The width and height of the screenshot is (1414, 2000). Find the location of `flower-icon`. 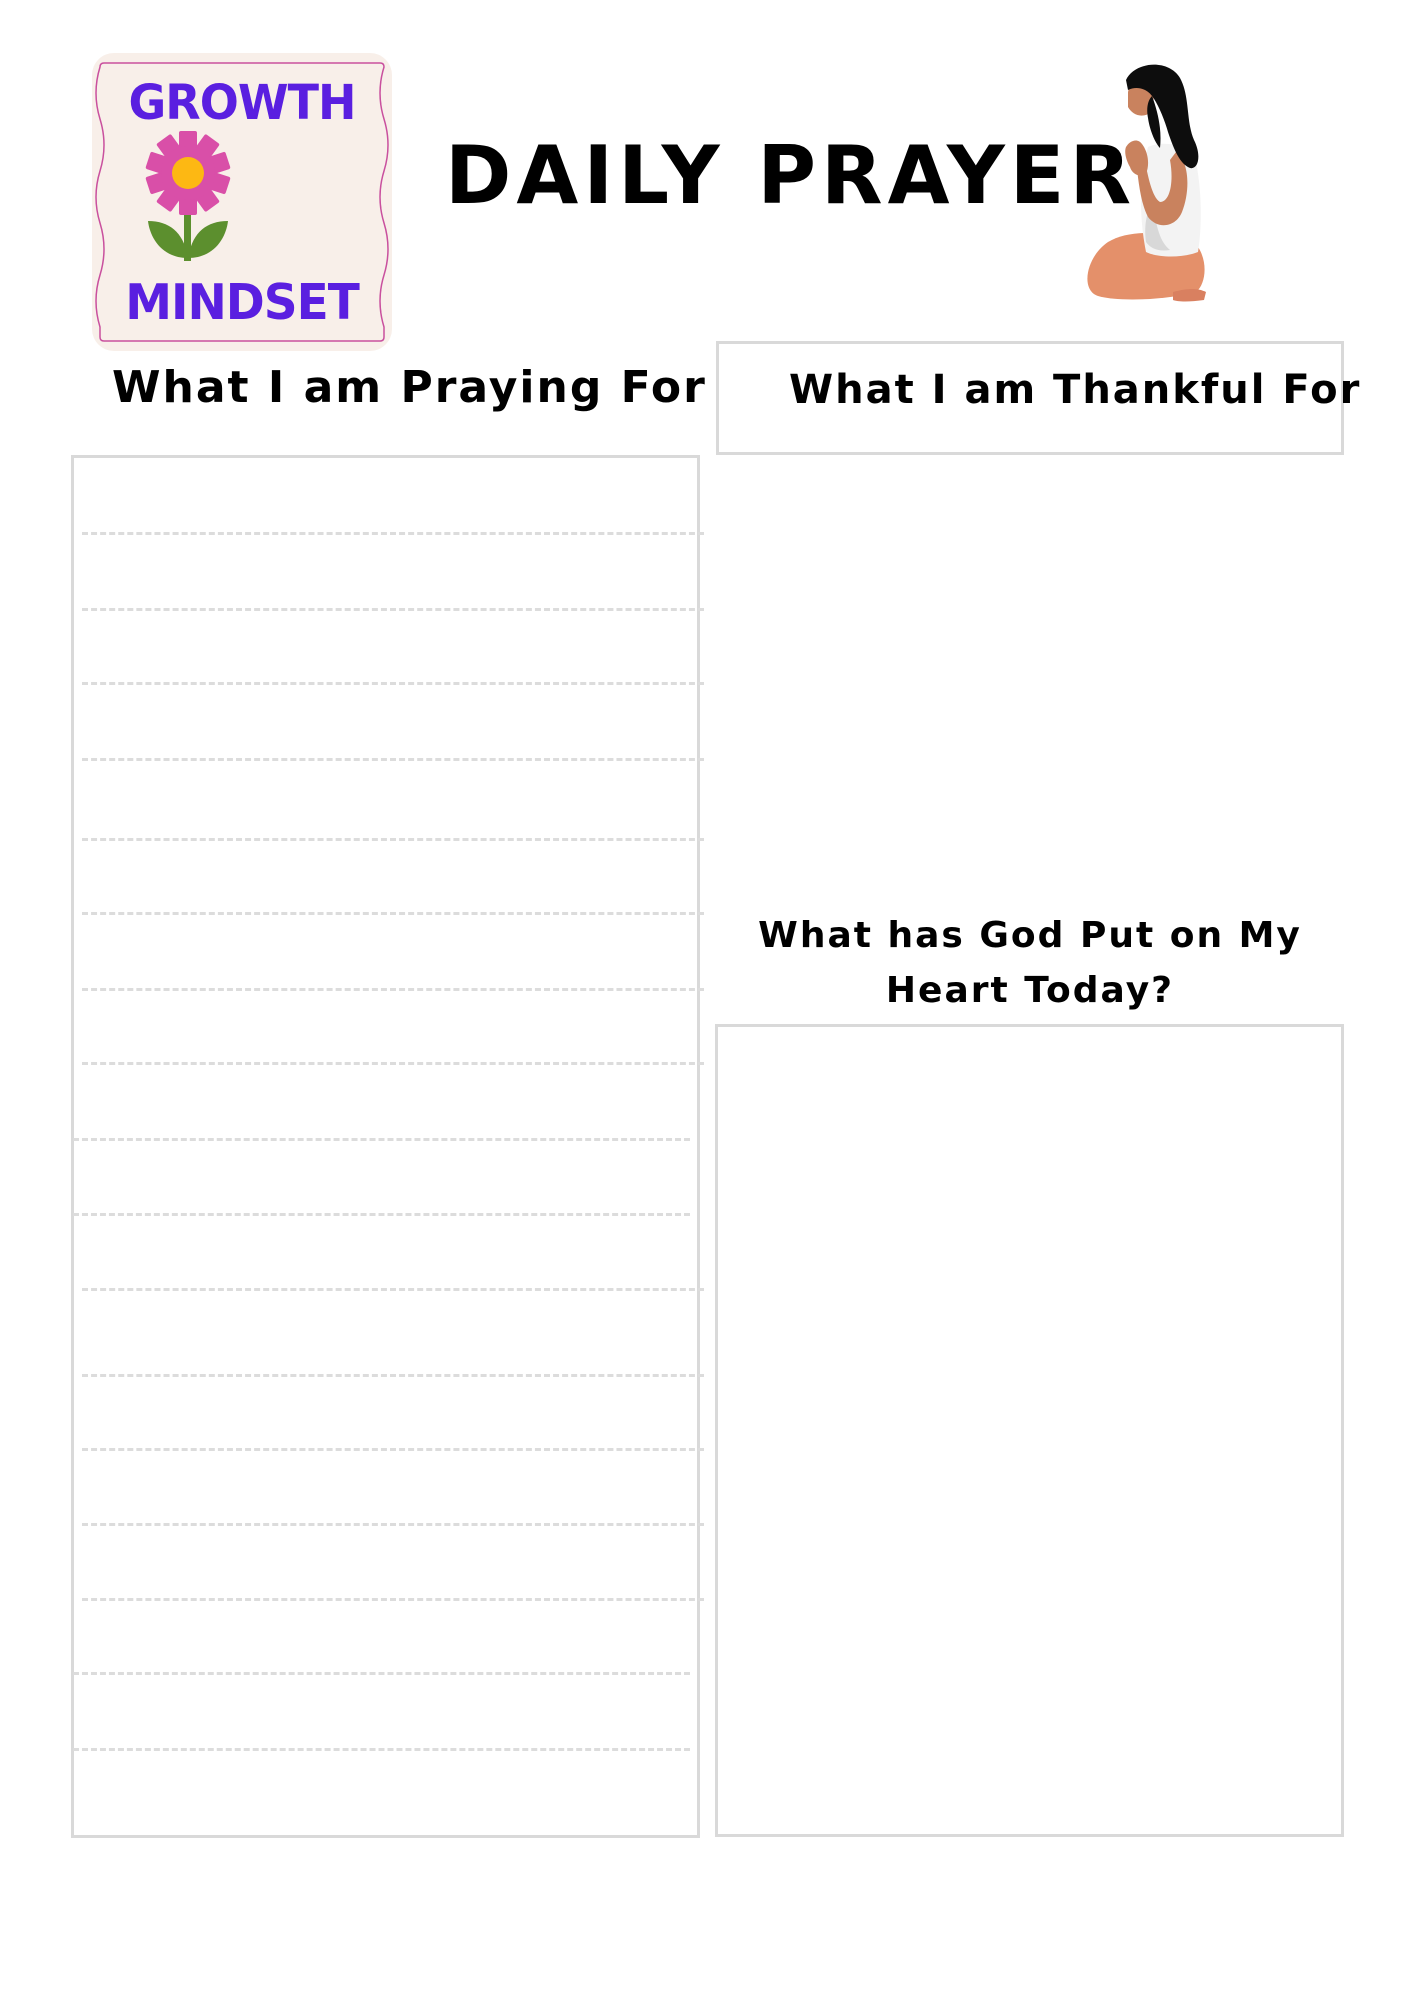

flower-icon is located at coordinates (188, 196).